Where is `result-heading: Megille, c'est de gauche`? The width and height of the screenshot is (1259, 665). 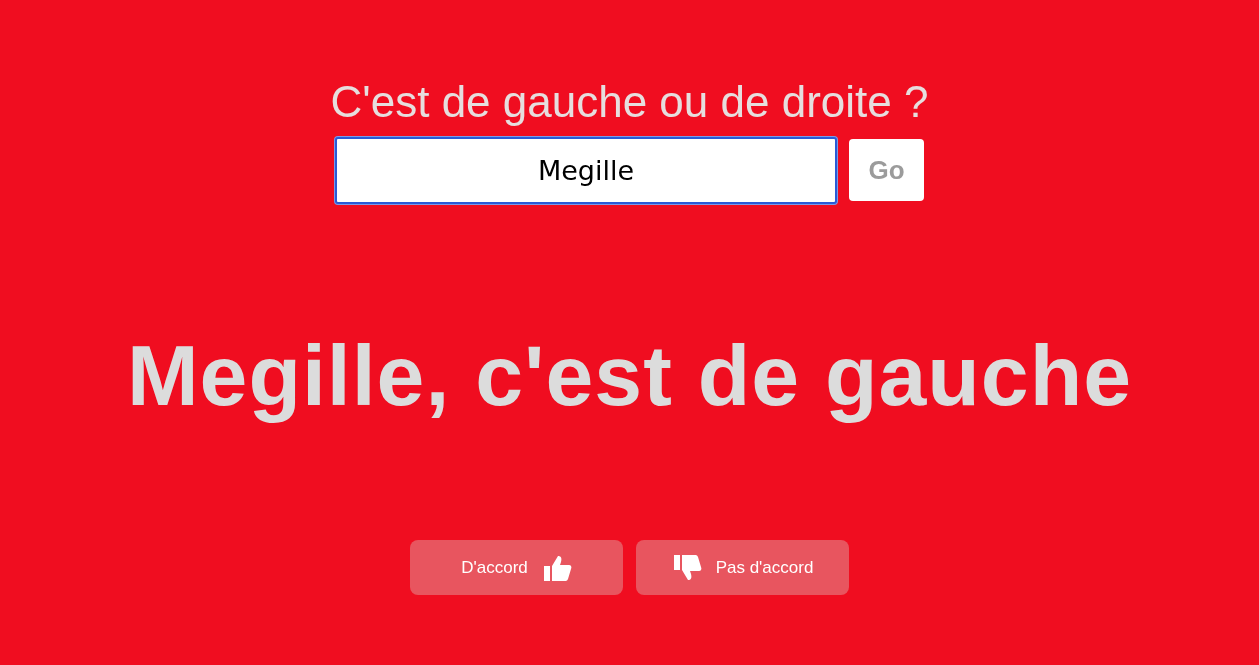 result-heading: Megille, c'est de gauche is located at coordinates (629, 375).